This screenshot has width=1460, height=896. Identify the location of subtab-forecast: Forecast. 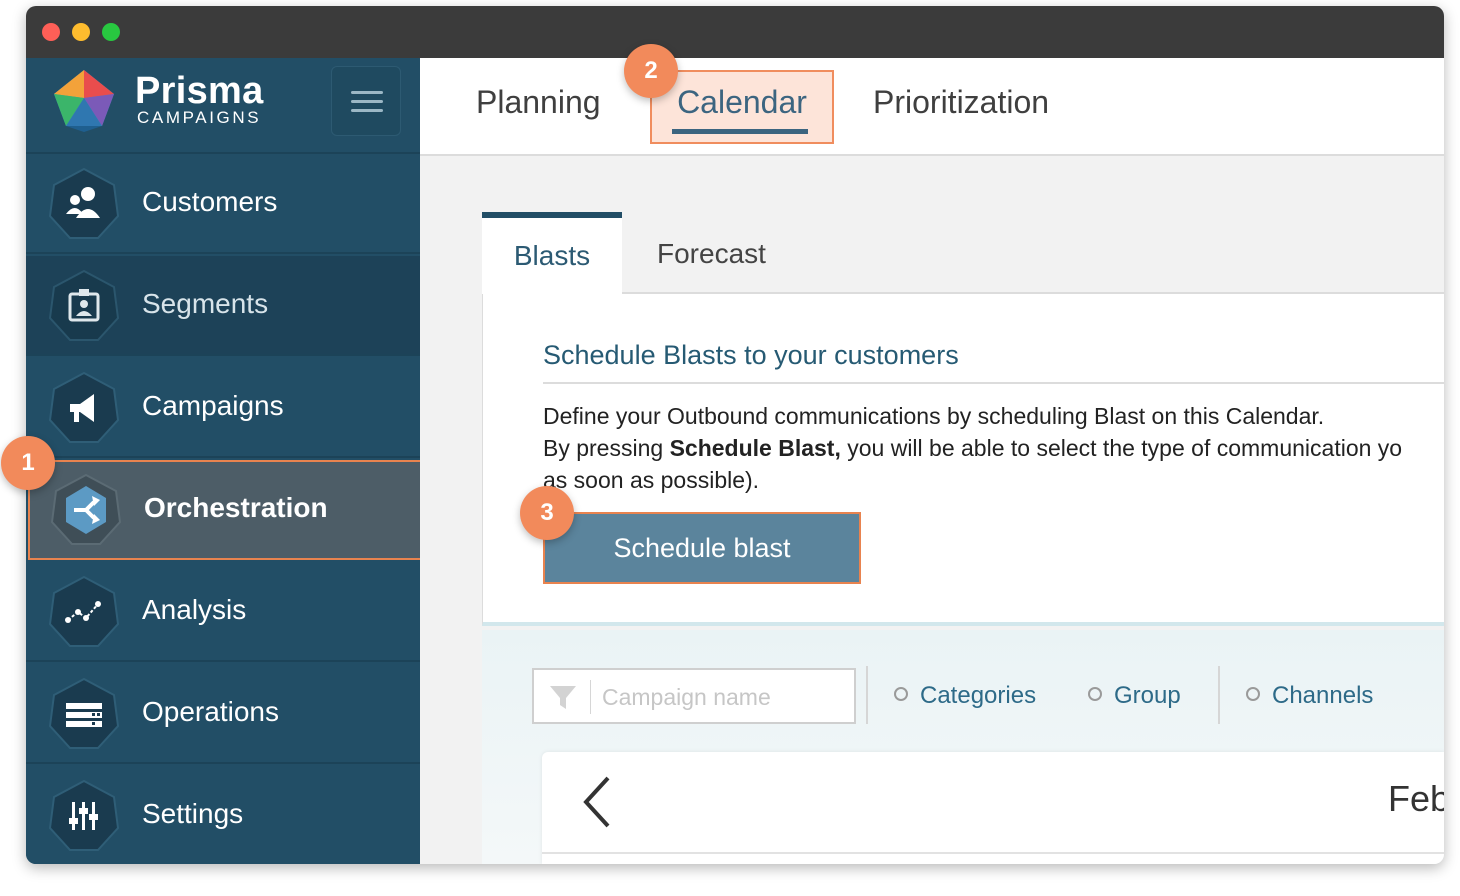
(711, 253).